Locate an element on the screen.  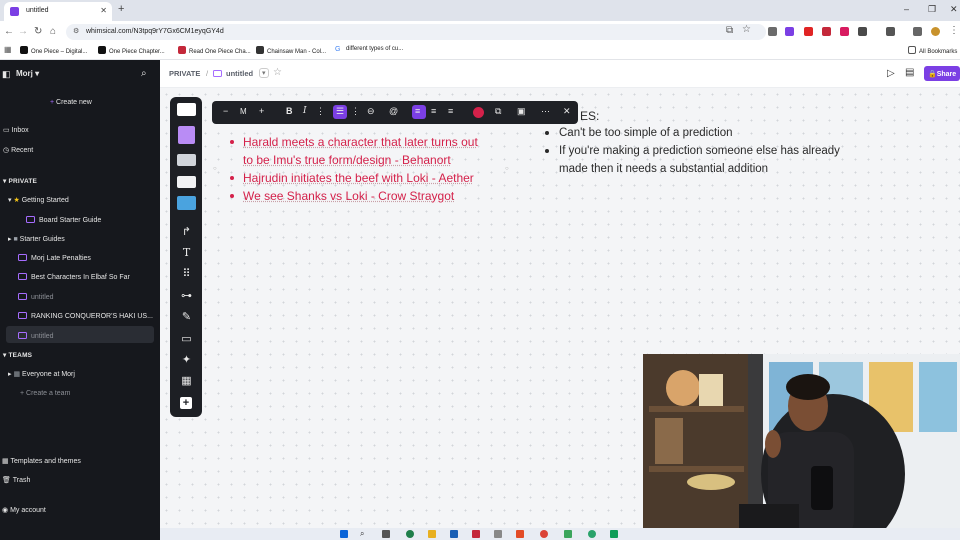
prediction-item: We see Shanks vs Loki - Crow Straygot is located at coordinates (348, 196).